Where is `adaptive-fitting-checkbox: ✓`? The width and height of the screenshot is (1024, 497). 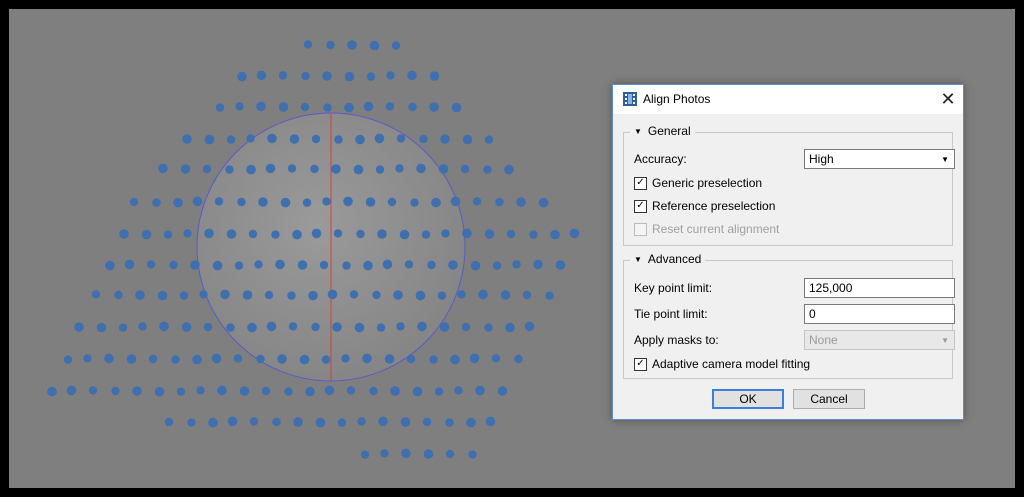 adaptive-fitting-checkbox: ✓ is located at coordinates (640, 364).